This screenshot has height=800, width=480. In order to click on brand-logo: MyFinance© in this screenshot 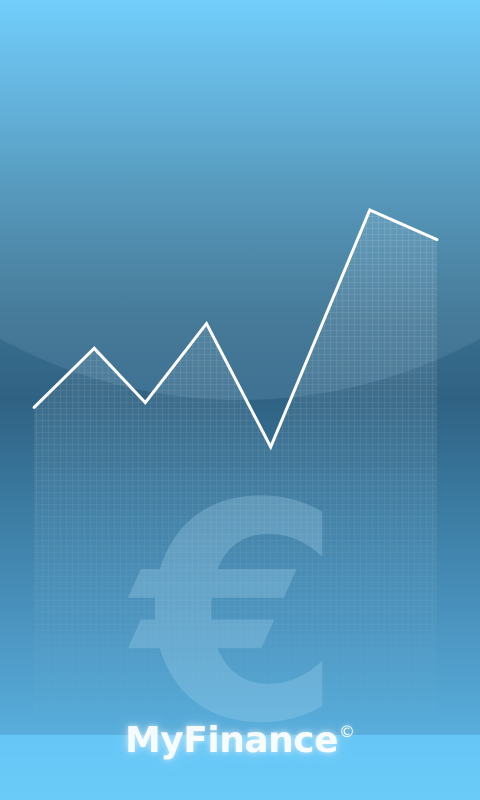, I will do `click(240, 745)`.